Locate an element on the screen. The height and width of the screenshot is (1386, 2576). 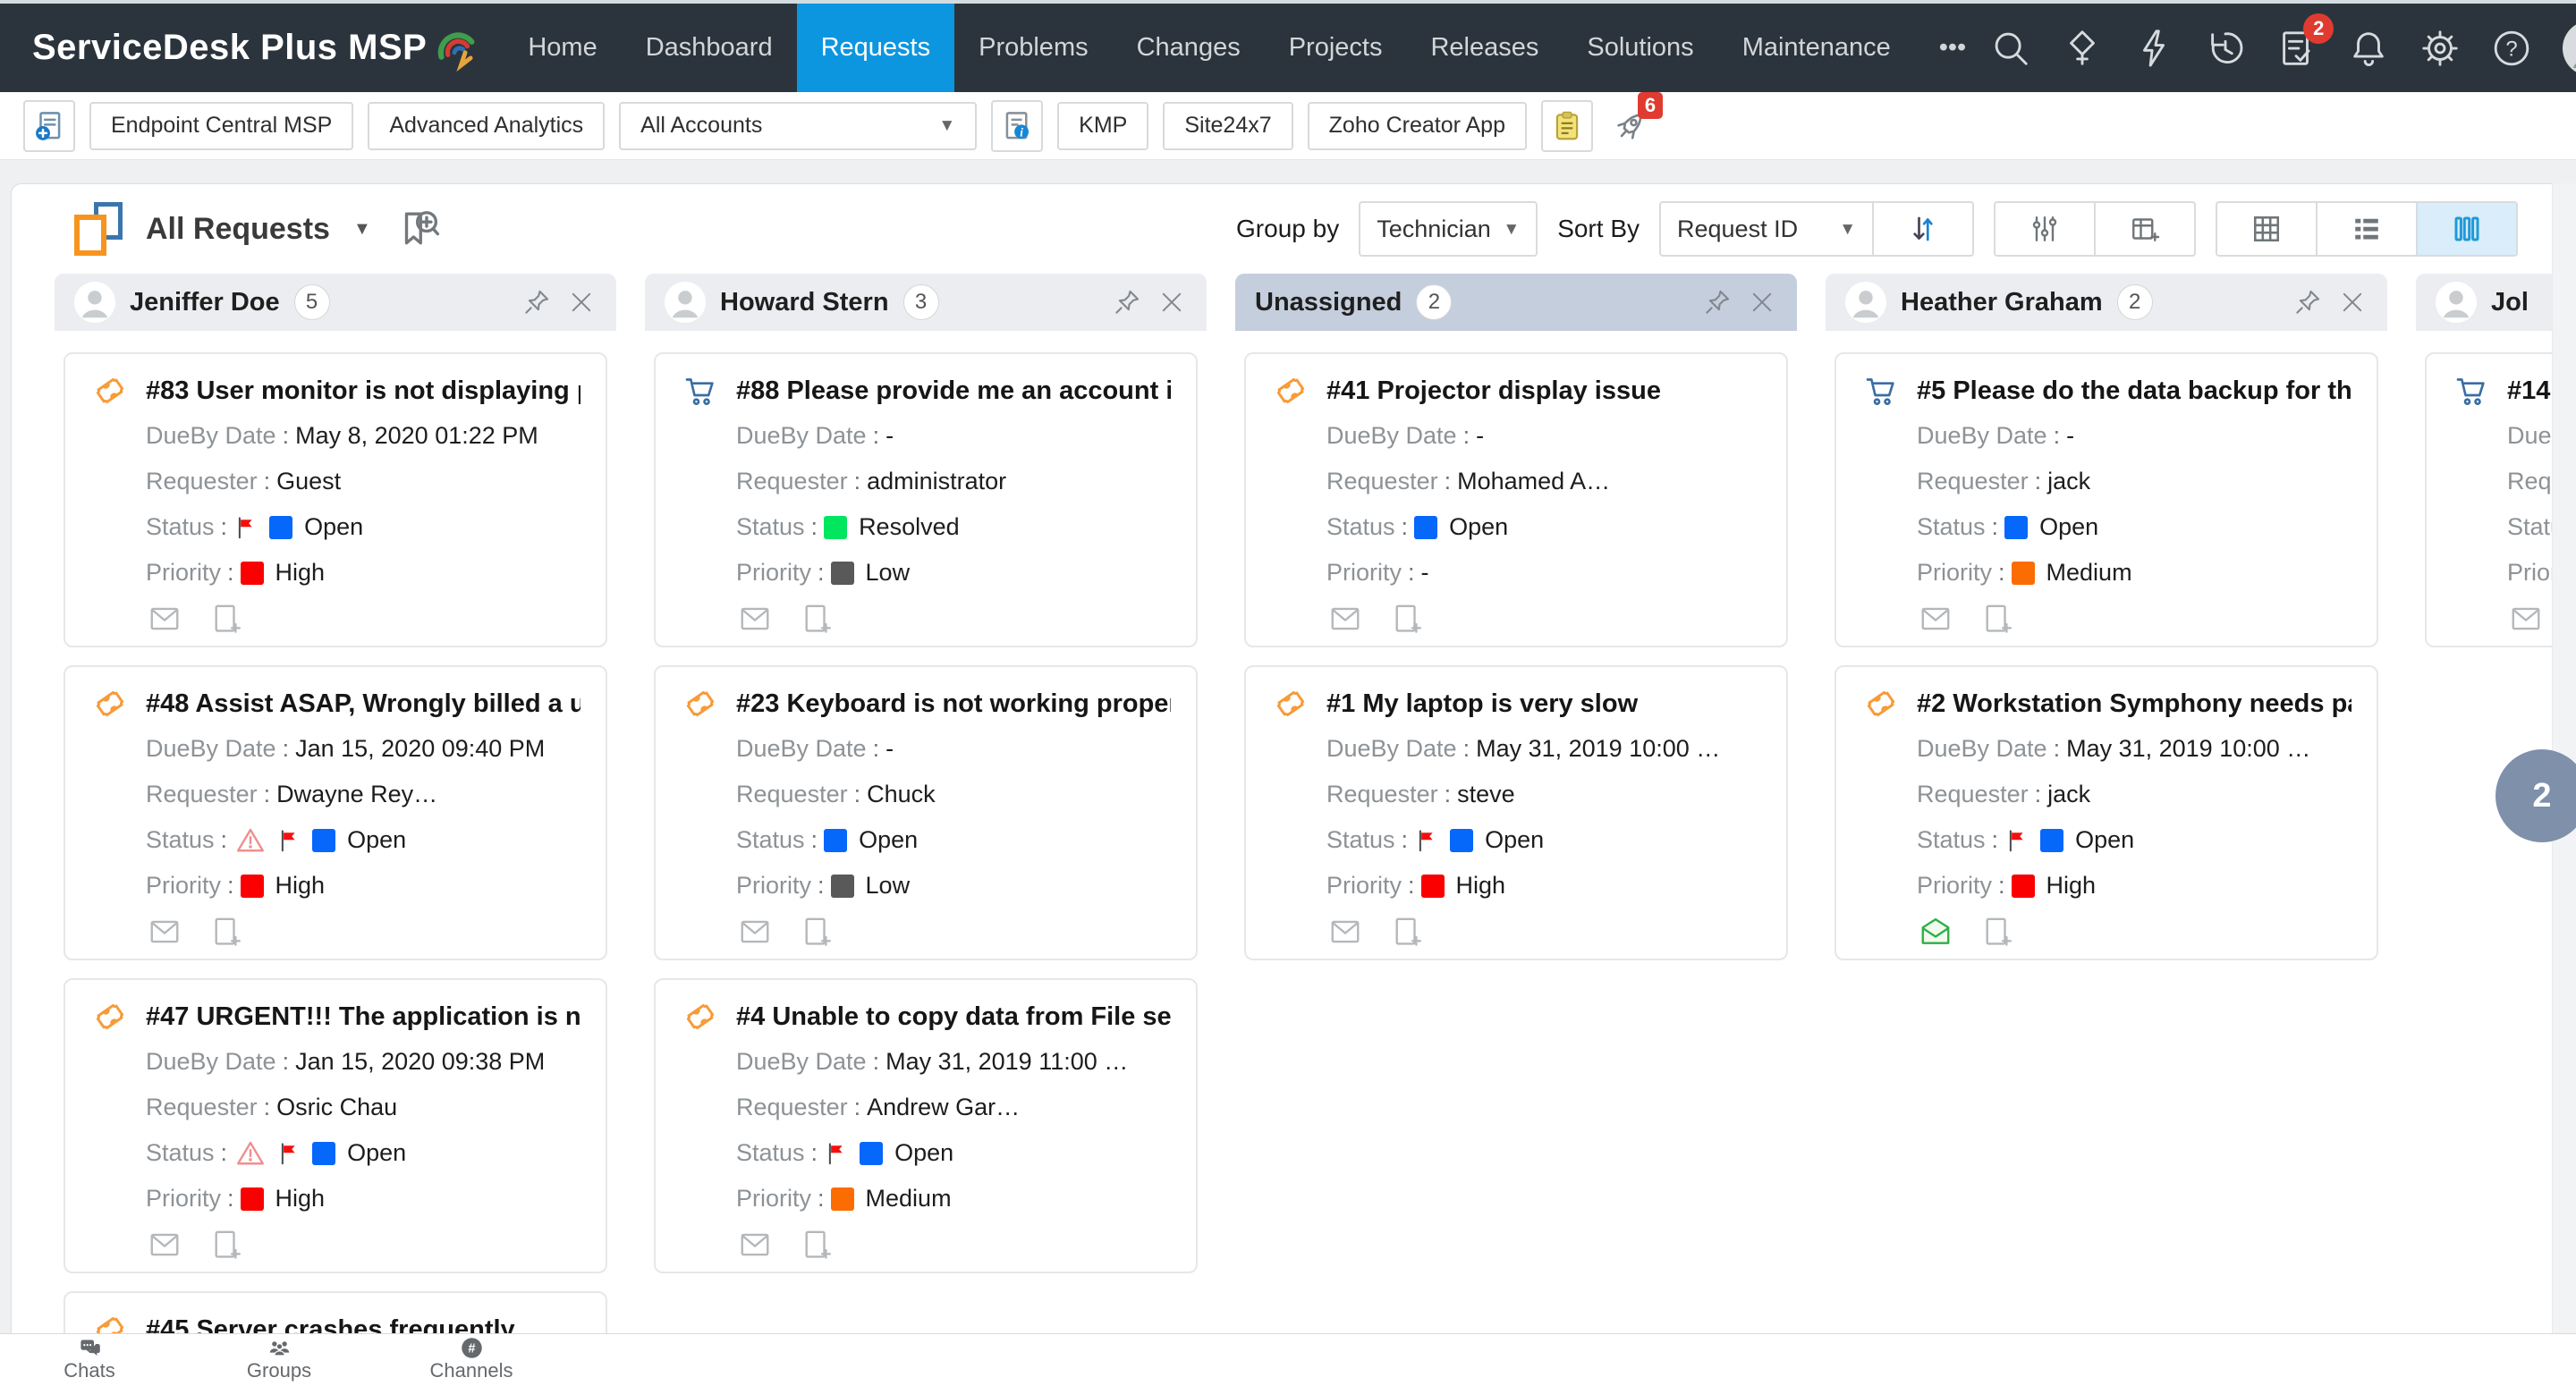
site24x7-button: Site24x7 is located at coordinates (1228, 126).